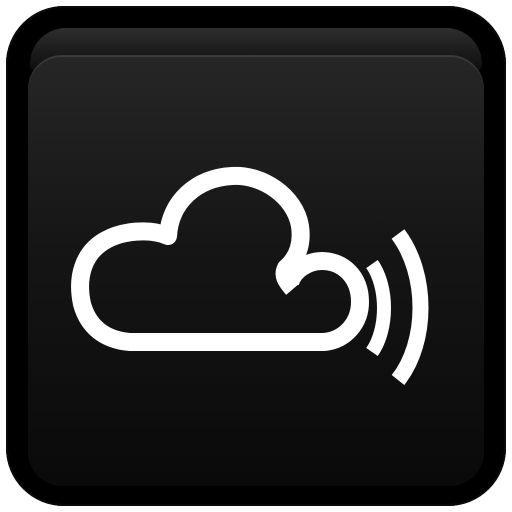 The image size is (512, 512). Describe the element at coordinates (378, 308) in the screenshot. I see `signal-wave-small-icon` at that location.